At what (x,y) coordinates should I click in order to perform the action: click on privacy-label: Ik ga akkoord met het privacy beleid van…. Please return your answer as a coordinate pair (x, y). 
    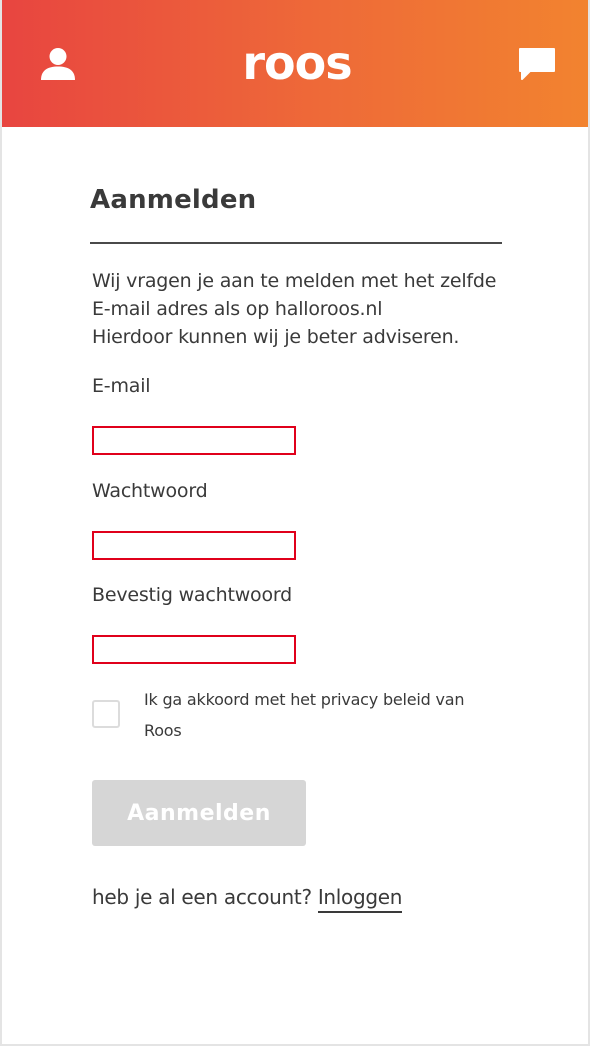
    Looking at the image, I should click on (324, 715).